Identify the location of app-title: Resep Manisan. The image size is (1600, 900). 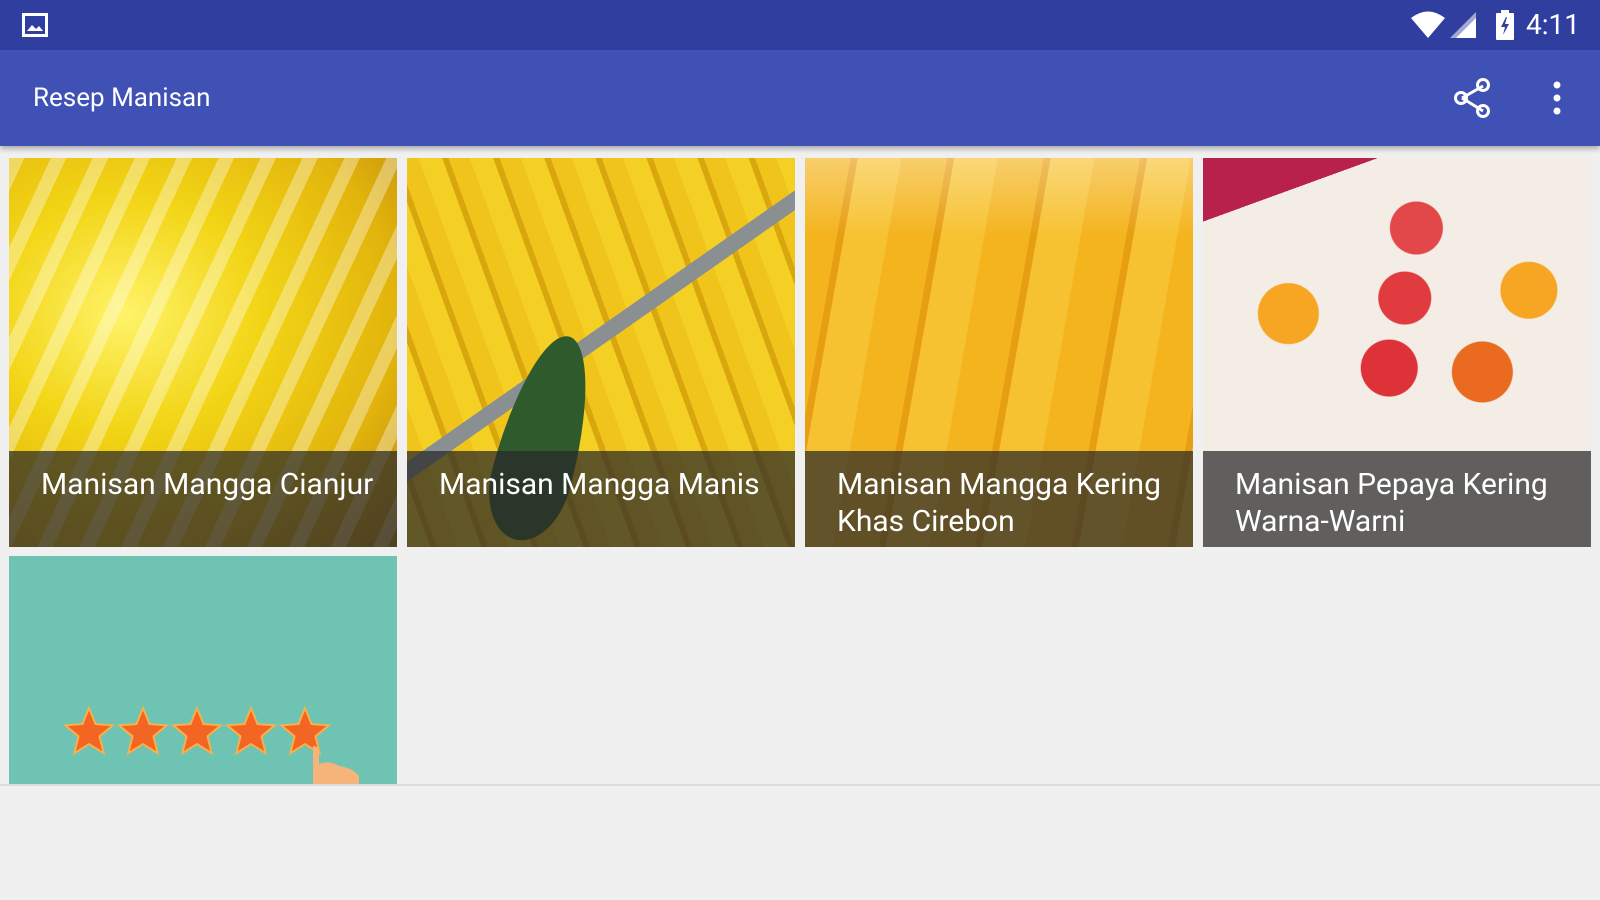
(122, 98).